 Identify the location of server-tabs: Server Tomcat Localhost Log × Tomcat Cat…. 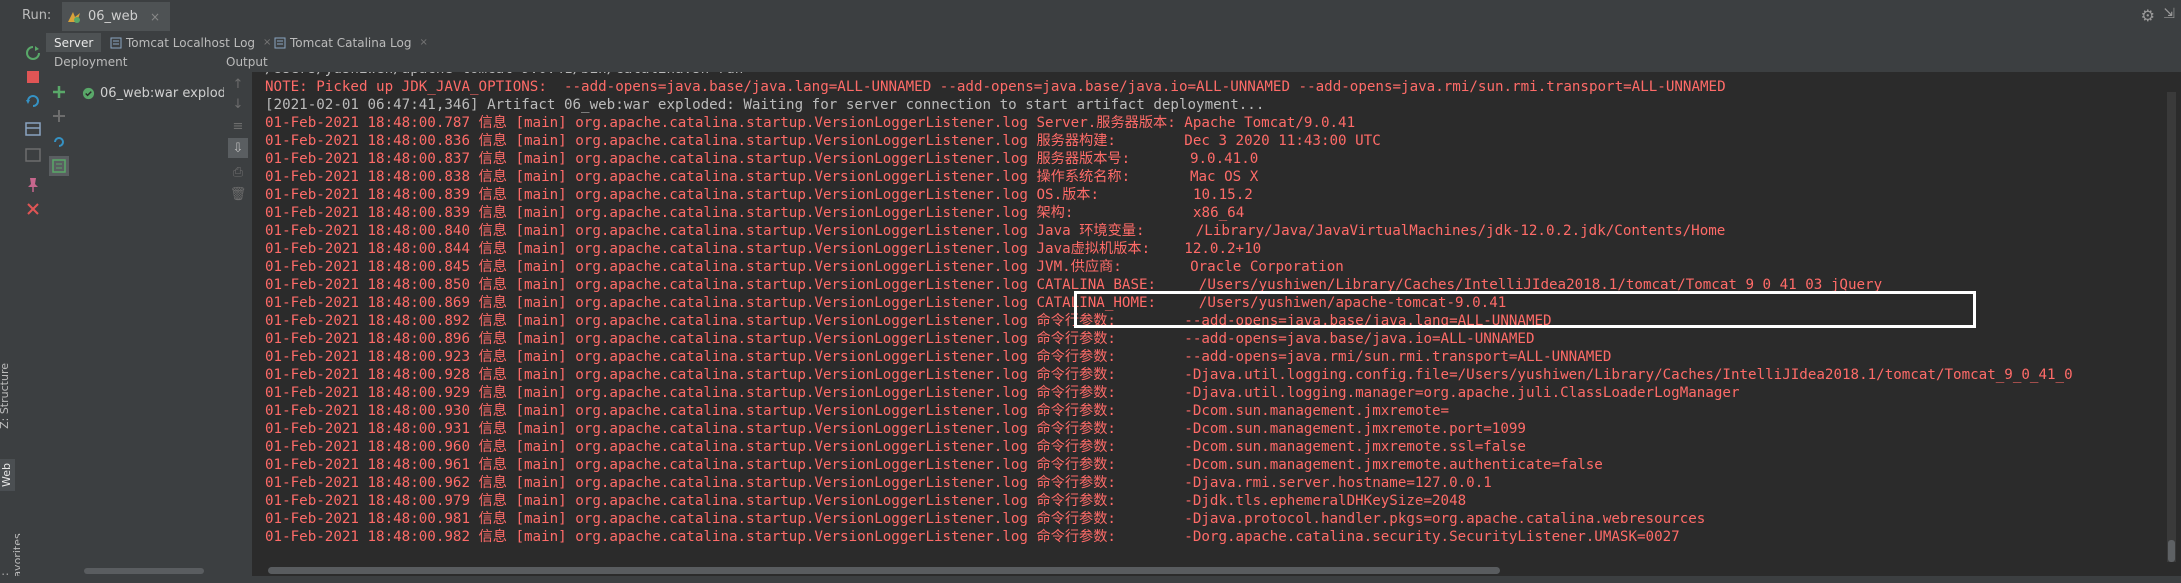
(1113, 42).